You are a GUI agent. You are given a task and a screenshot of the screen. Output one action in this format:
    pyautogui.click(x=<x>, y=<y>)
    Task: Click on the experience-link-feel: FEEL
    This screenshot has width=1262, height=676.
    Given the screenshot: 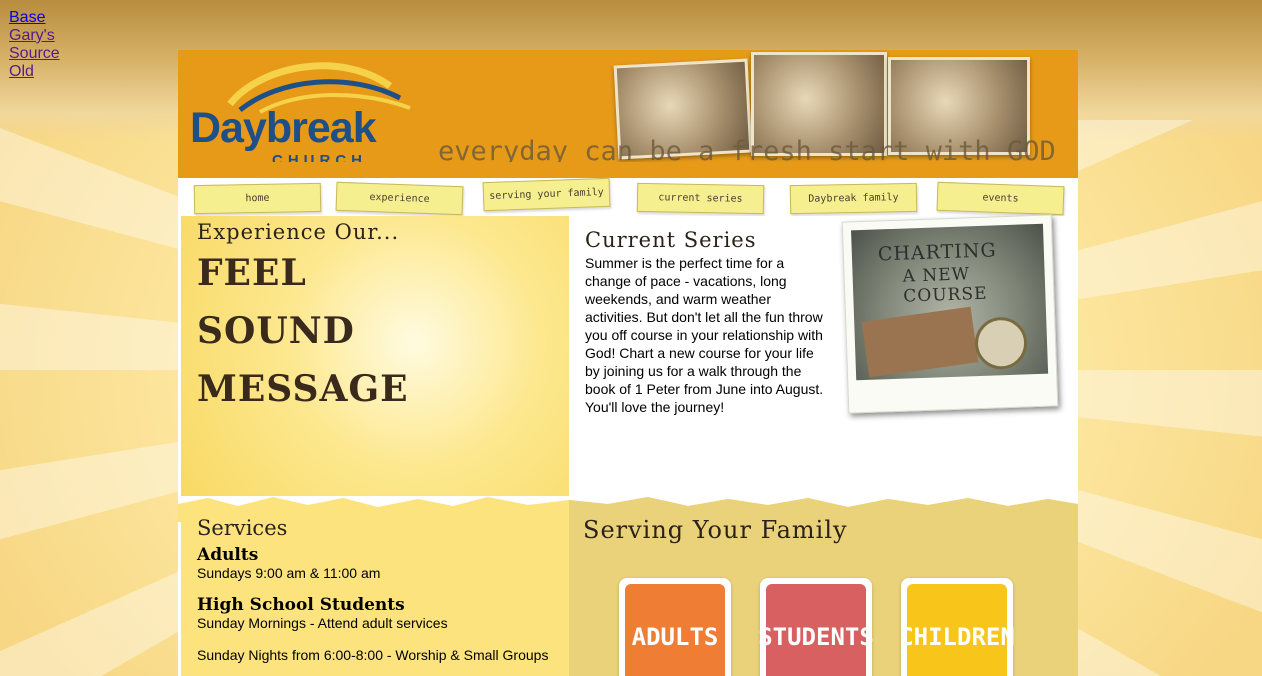 What is the action you would take?
    pyautogui.click(x=252, y=273)
    